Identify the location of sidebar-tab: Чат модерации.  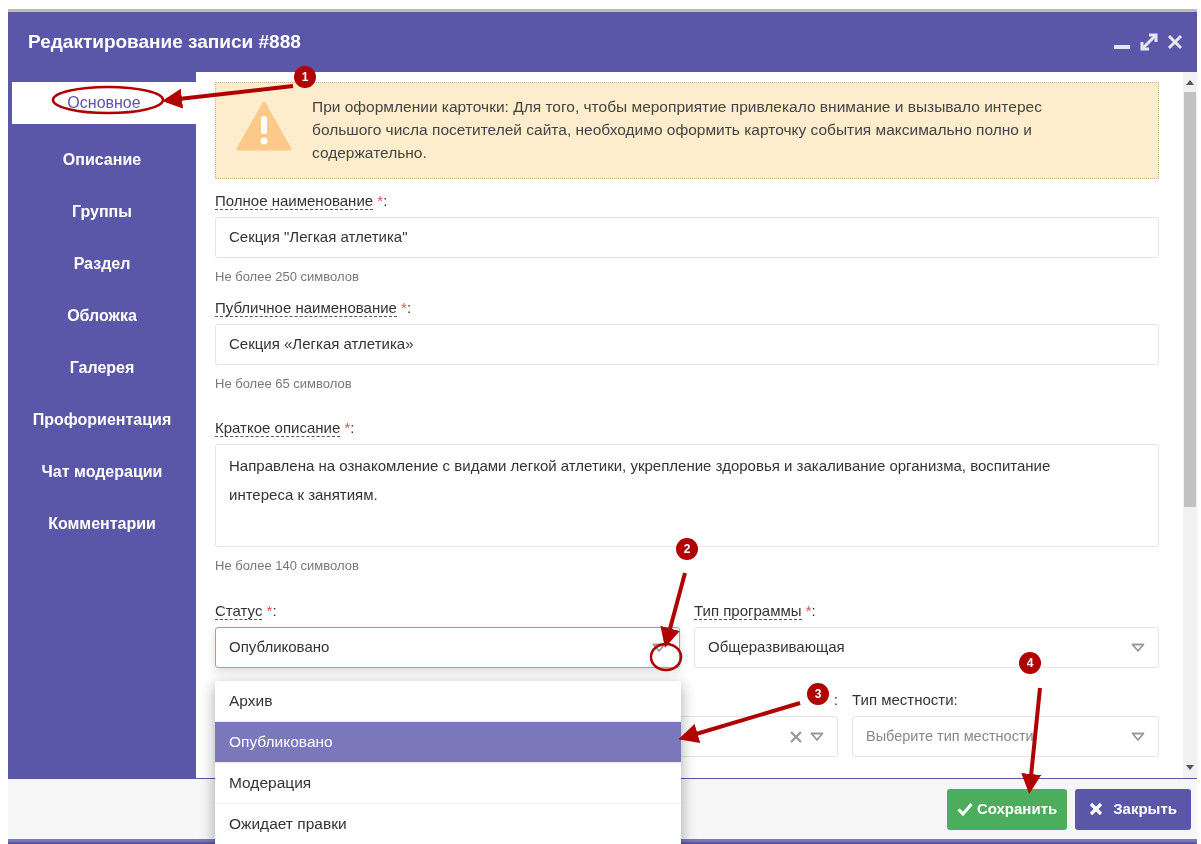
(102, 472).